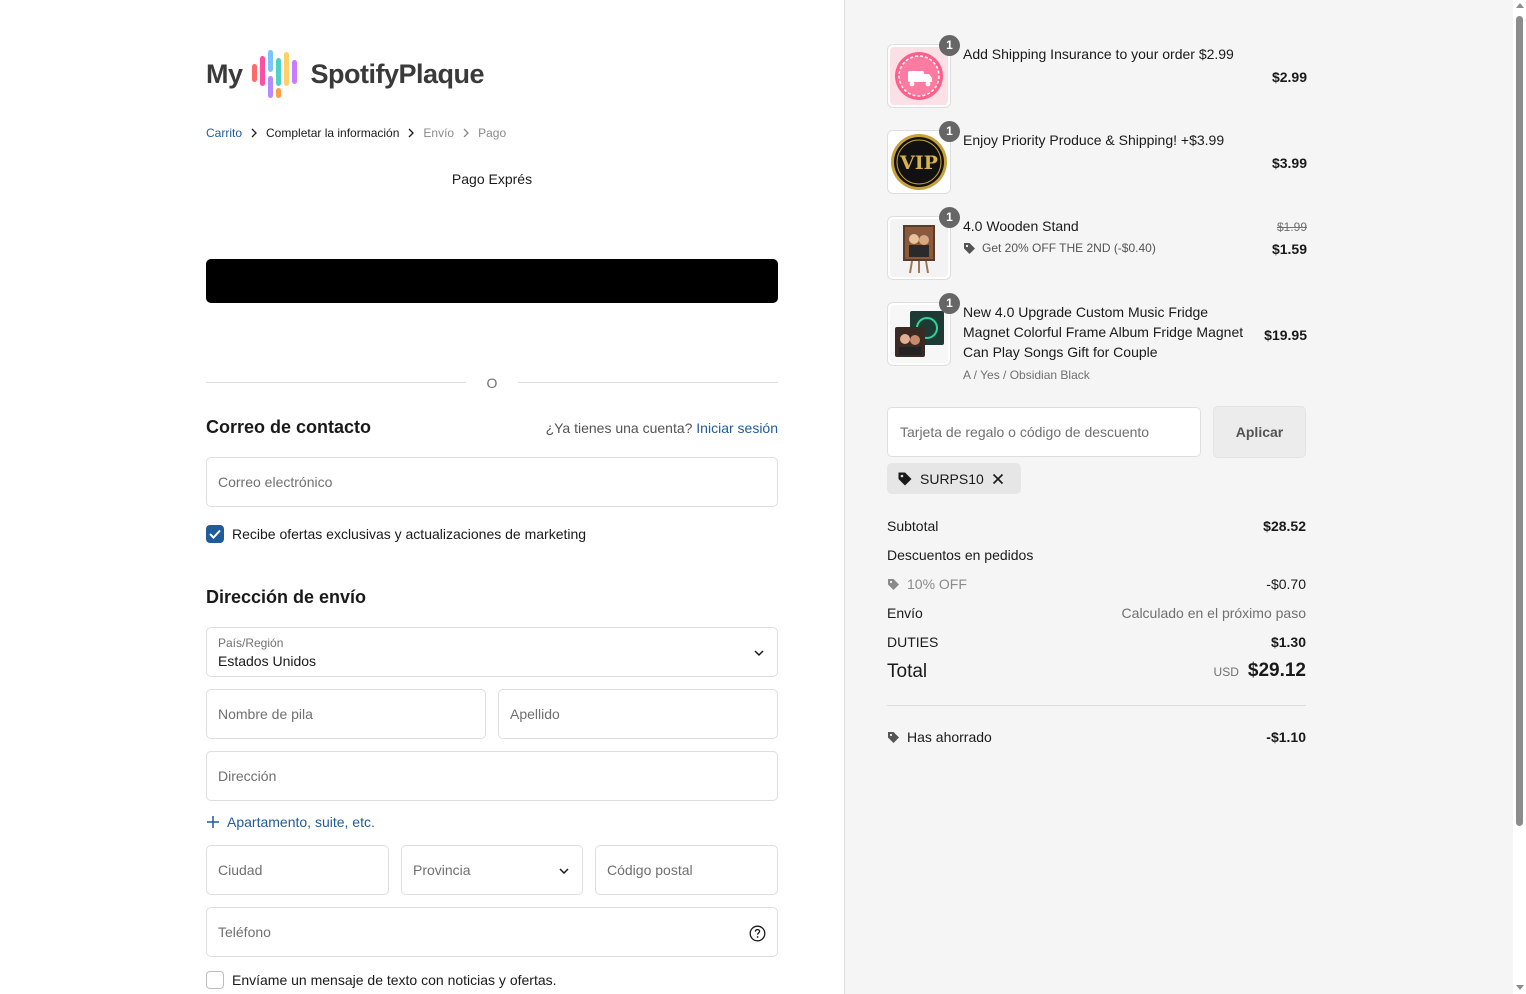 The width and height of the screenshot is (1526, 994). I want to click on first-name-placeholder: Nombre de pila, so click(265, 714).